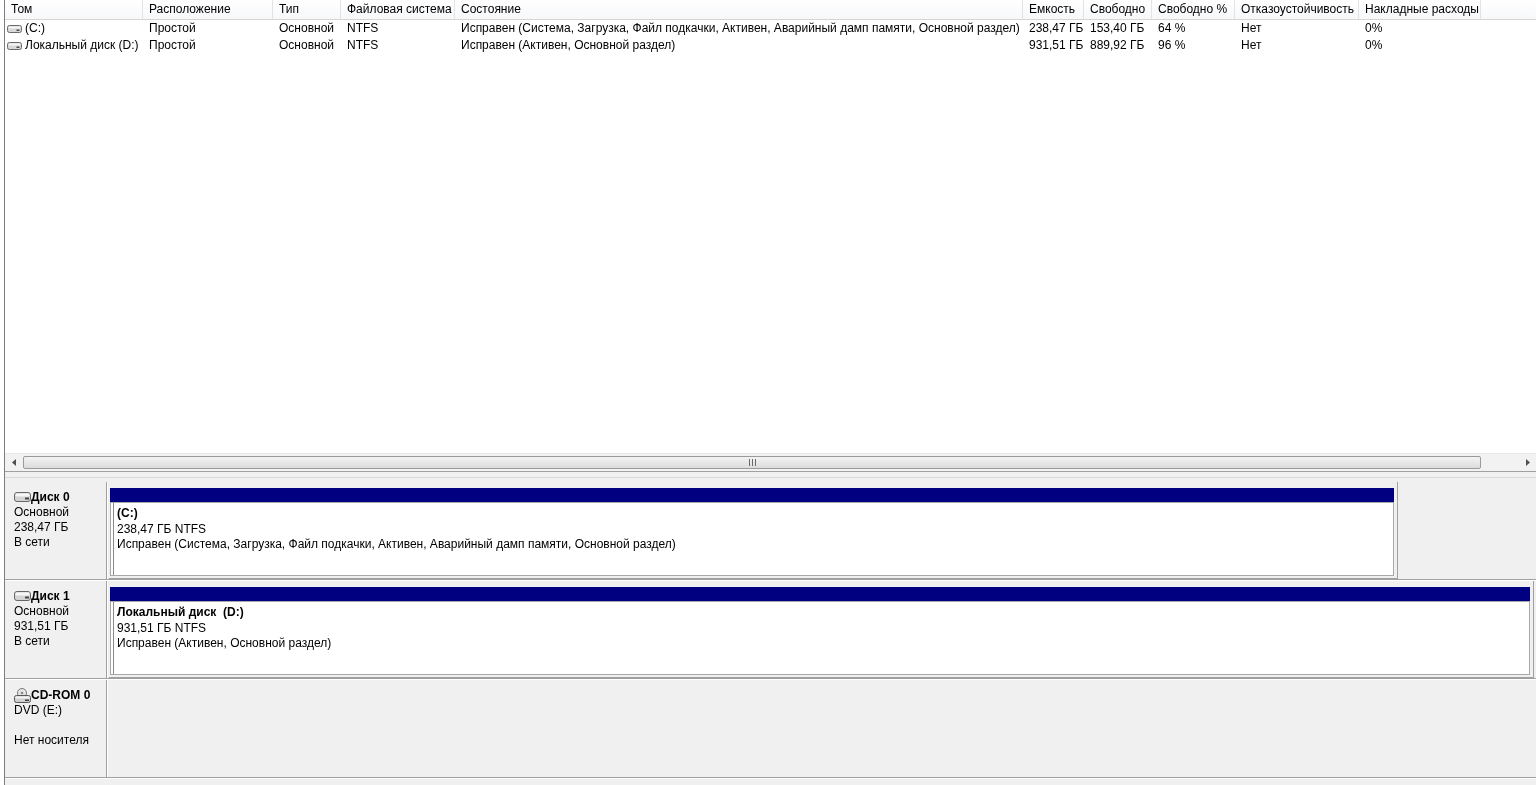  I want to click on table-cell: Локальный диск (D:), so click(82, 45).